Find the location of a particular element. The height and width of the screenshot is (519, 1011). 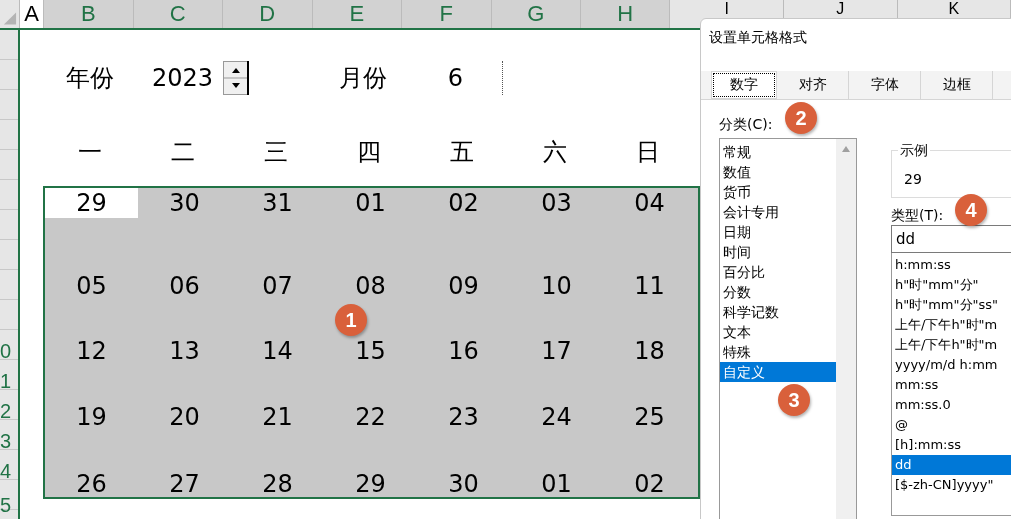

date-cell: 28 is located at coordinates (277, 484).